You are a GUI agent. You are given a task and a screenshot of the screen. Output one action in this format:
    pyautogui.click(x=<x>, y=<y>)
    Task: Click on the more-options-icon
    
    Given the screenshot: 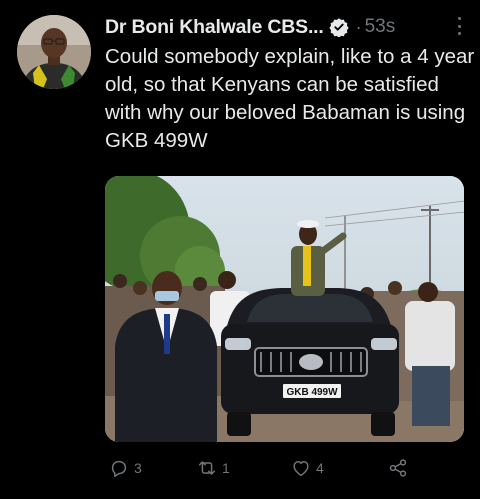 What is the action you would take?
    pyautogui.click(x=459, y=26)
    